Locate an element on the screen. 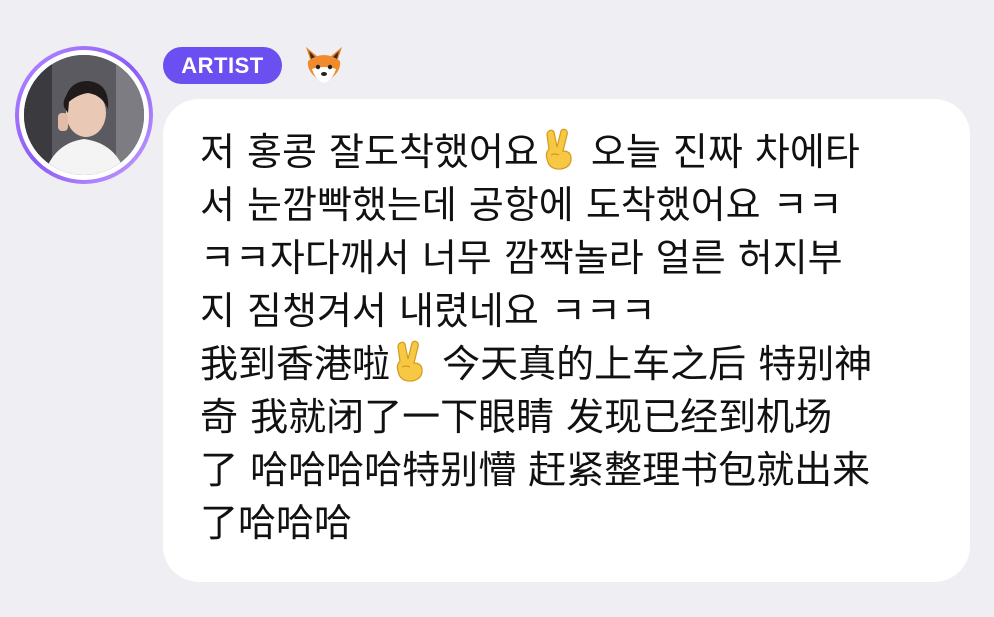 This screenshot has width=994, height=617. message-segment: 저 홍콩 잘도착했어요 is located at coordinates (369, 152).